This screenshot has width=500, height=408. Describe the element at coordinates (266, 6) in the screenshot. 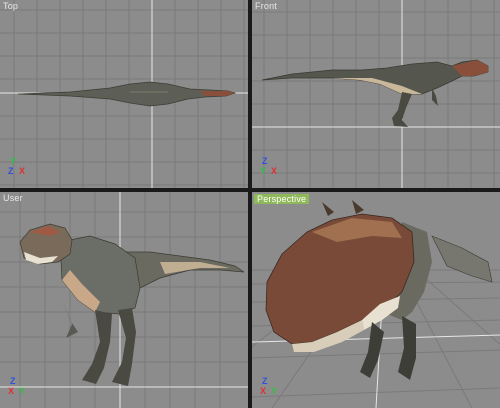

I see `viewport-label-front: Front` at that location.